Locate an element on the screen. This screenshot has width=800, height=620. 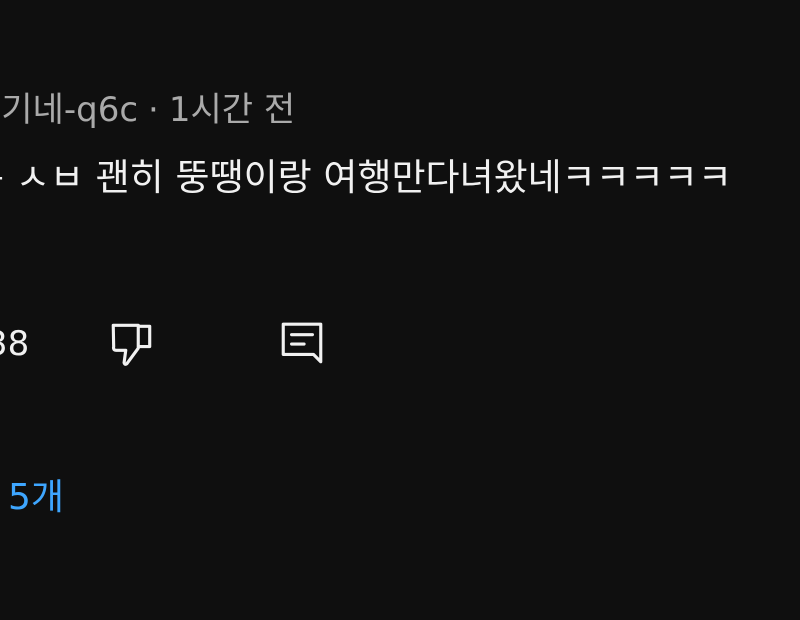
dislike-button is located at coordinates (132, 344).